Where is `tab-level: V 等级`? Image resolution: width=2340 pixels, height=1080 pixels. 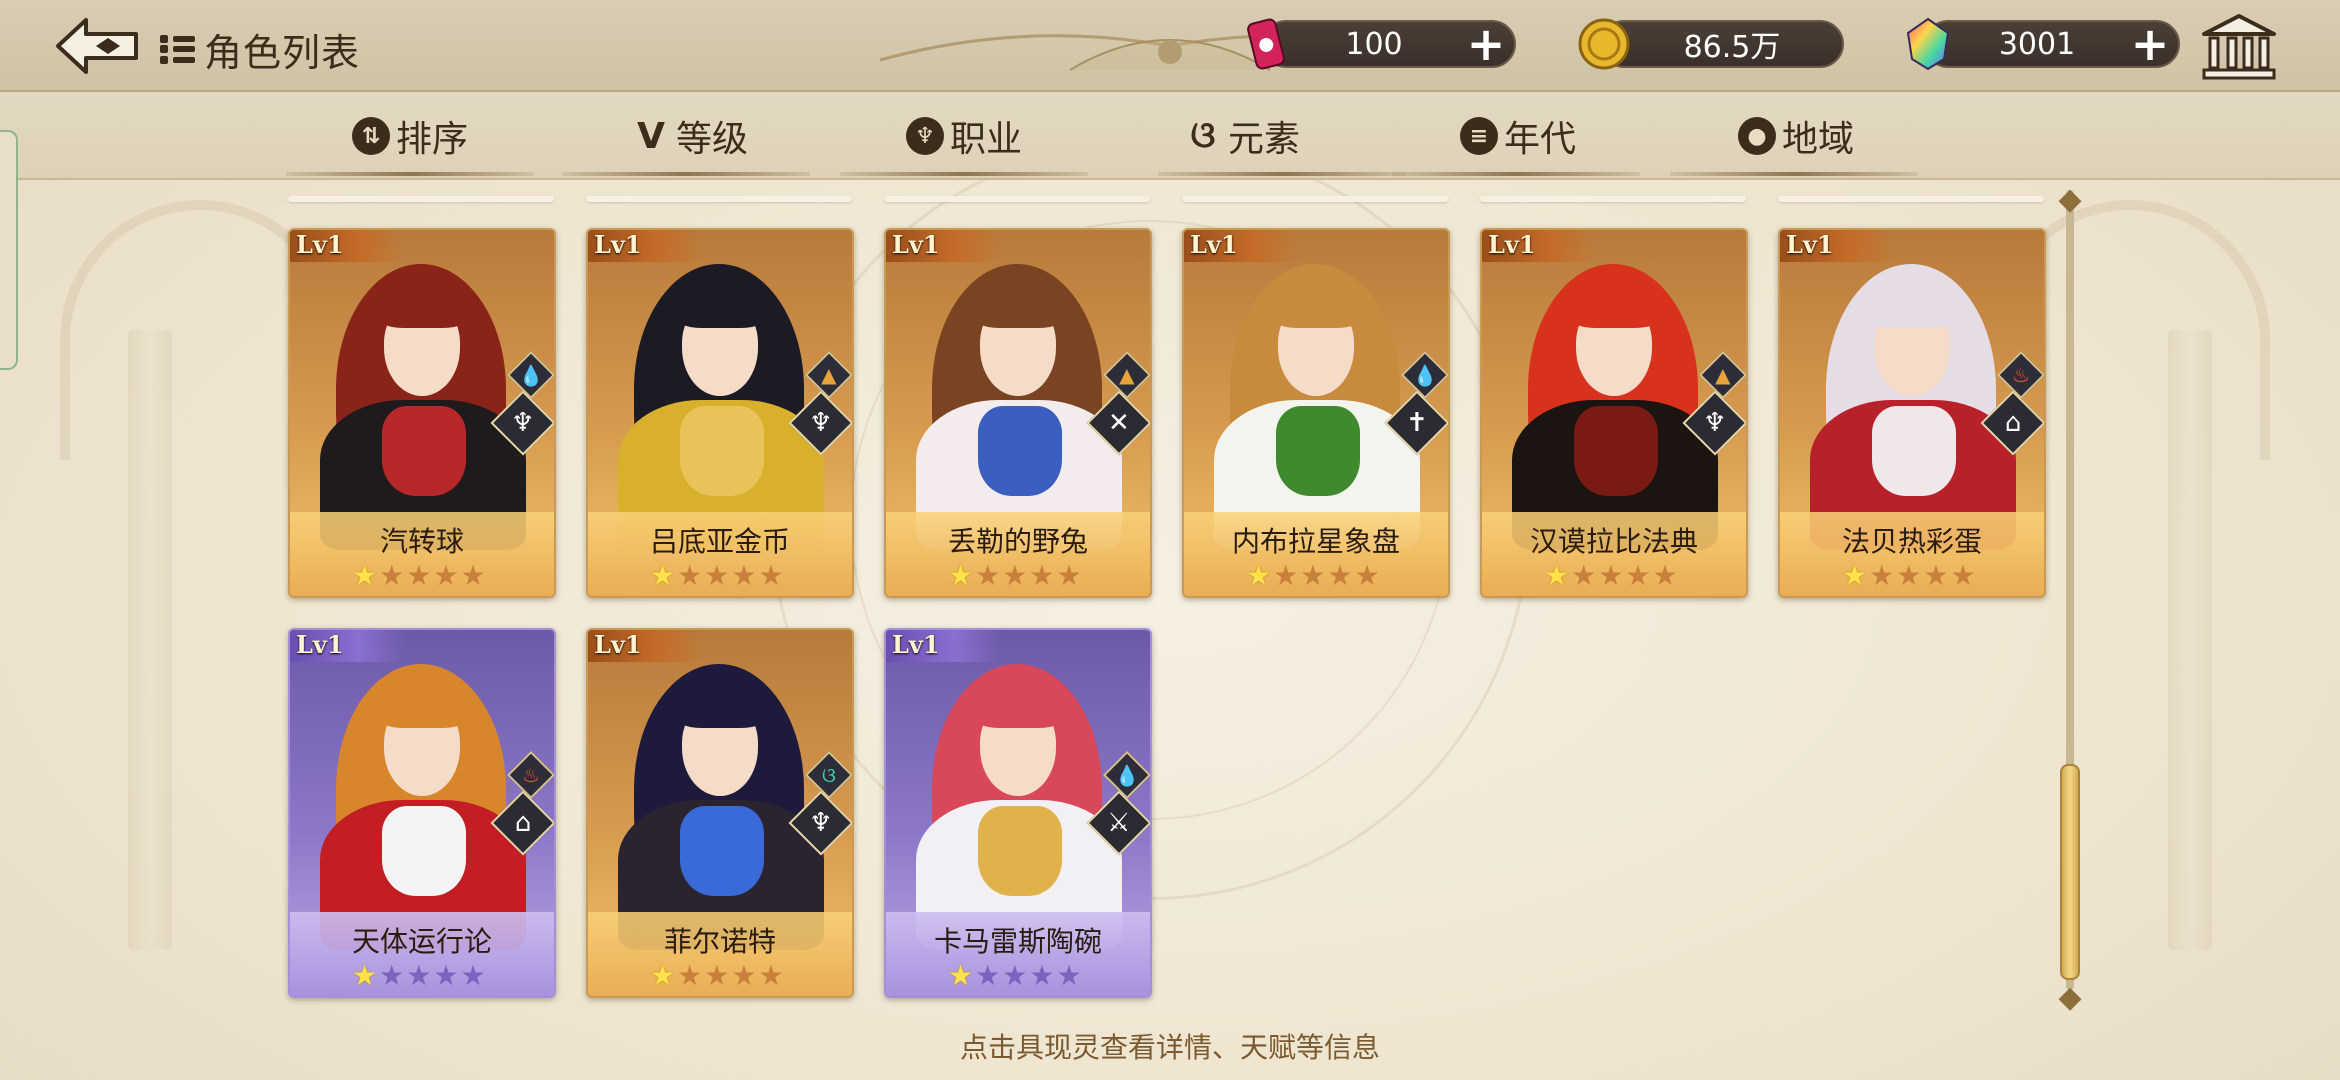 tab-level: V 等级 is located at coordinates (690, 136).